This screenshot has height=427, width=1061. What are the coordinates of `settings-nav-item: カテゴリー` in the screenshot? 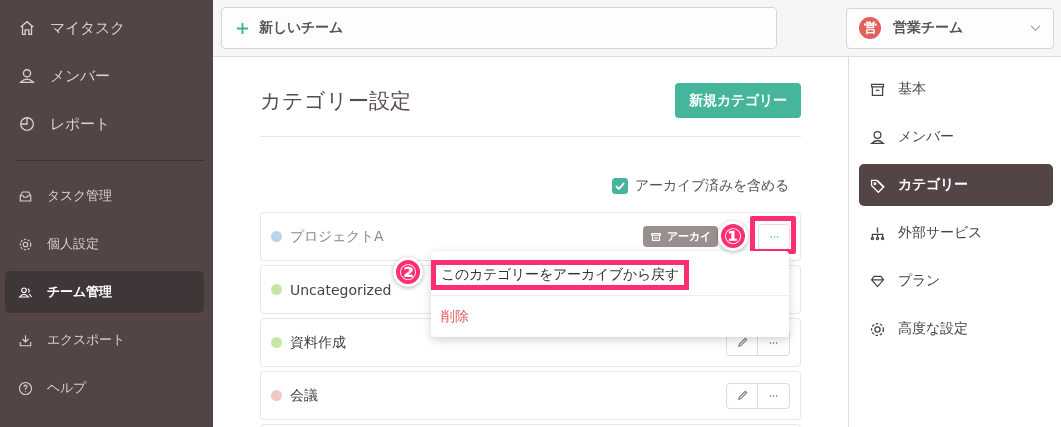 It's located at (956, 185).